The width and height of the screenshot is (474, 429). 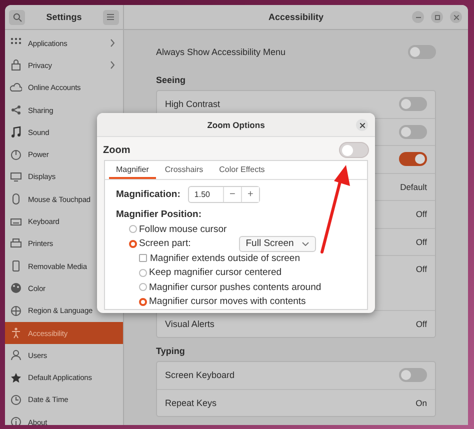 I want to click on dropdown: Full Screen, so click(x=277, y=244).